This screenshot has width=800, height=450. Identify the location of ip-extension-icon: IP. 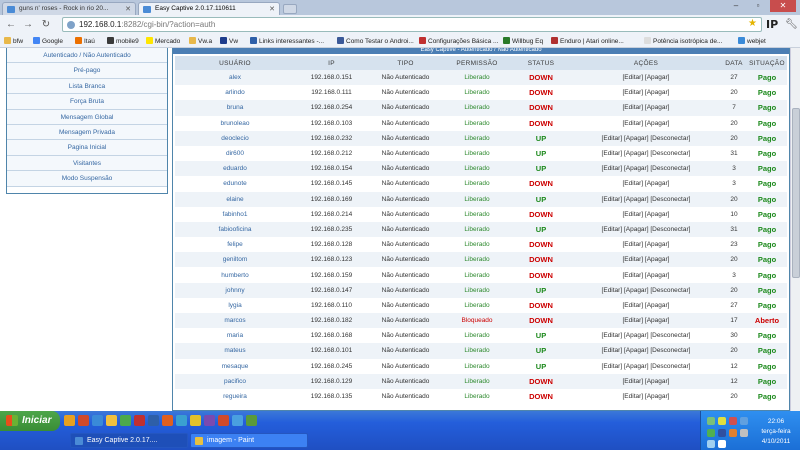
(772, 24).